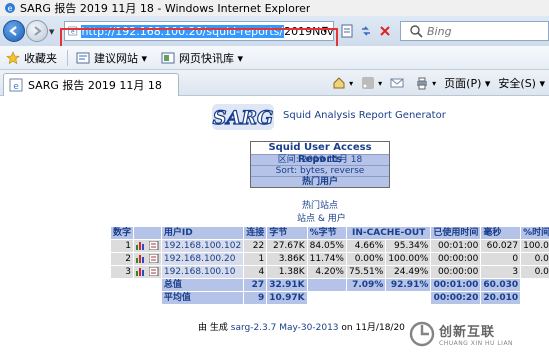 This screenshot has width=549, height=362. I want to click on average-label: 平均值, so click(202, 298).